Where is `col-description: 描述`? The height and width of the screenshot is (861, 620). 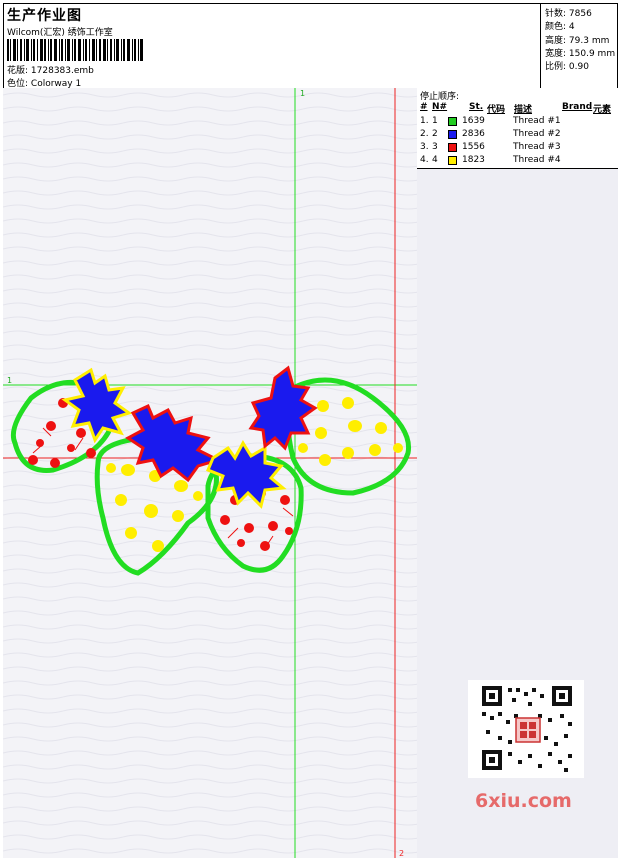 col-description: 描述 is located at coordinates (523, 110).